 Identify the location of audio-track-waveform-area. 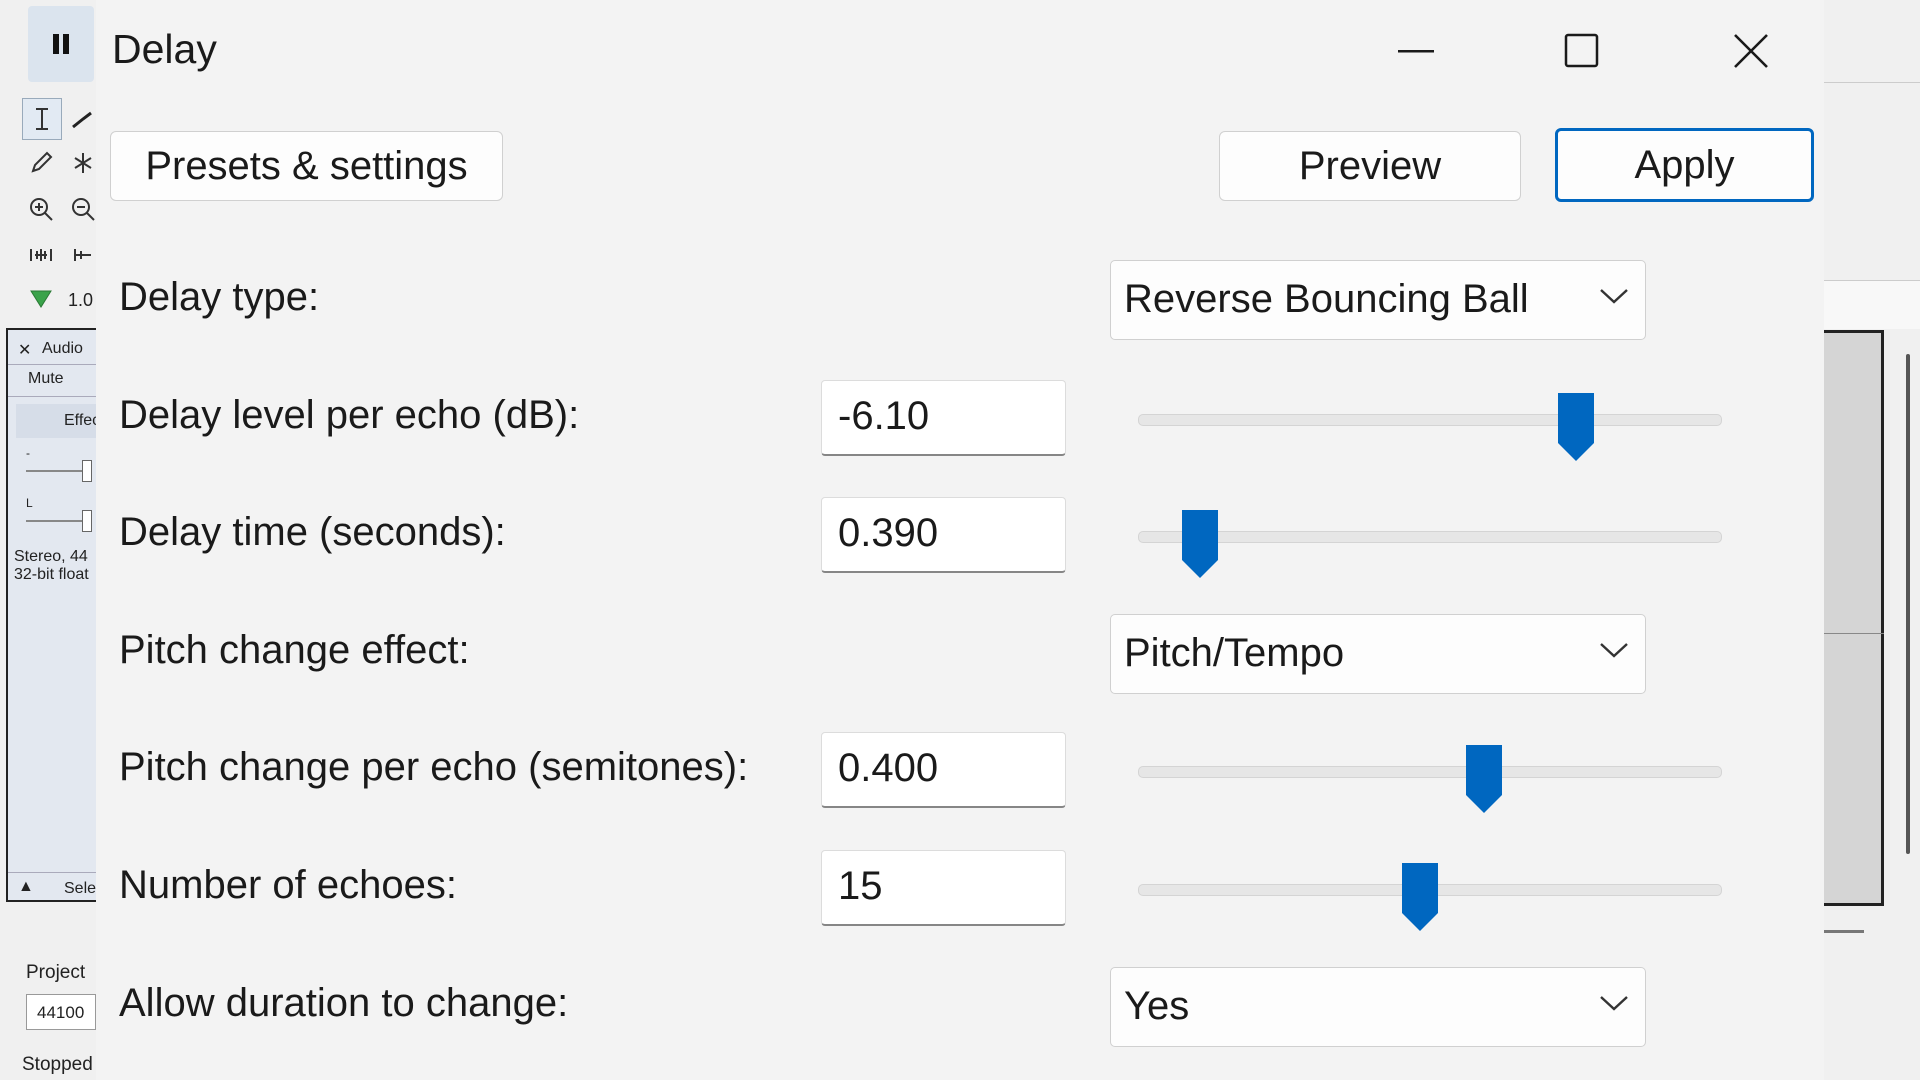
(1854, 618).